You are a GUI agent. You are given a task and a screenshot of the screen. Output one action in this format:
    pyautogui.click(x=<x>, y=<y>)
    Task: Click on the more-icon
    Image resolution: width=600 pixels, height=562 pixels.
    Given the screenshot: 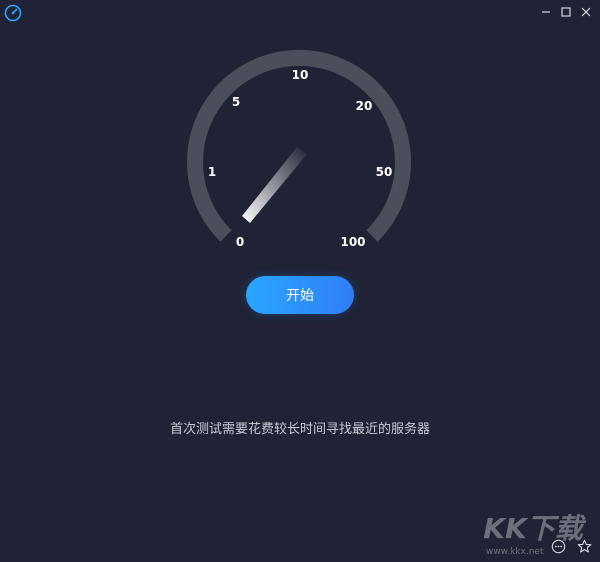 What is the action you would take?
    pyautogui.click(x=558, y=546)
    